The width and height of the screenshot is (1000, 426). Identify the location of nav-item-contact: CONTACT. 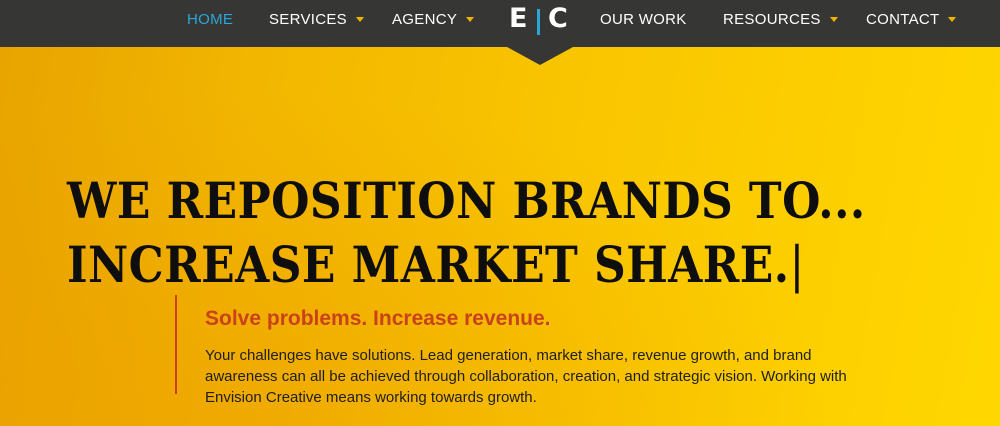
(911, 20).